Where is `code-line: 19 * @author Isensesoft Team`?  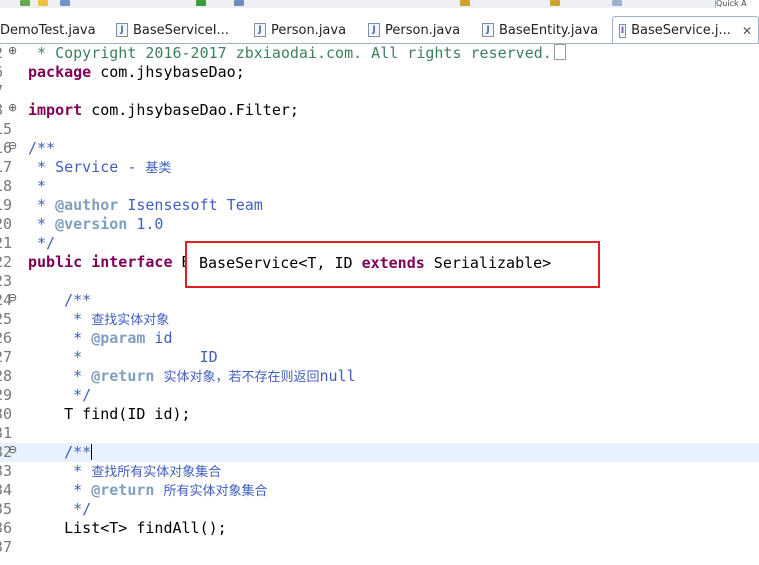
code-line: 19 * @author Isensesoft Team is located at coordinates (379, 205).